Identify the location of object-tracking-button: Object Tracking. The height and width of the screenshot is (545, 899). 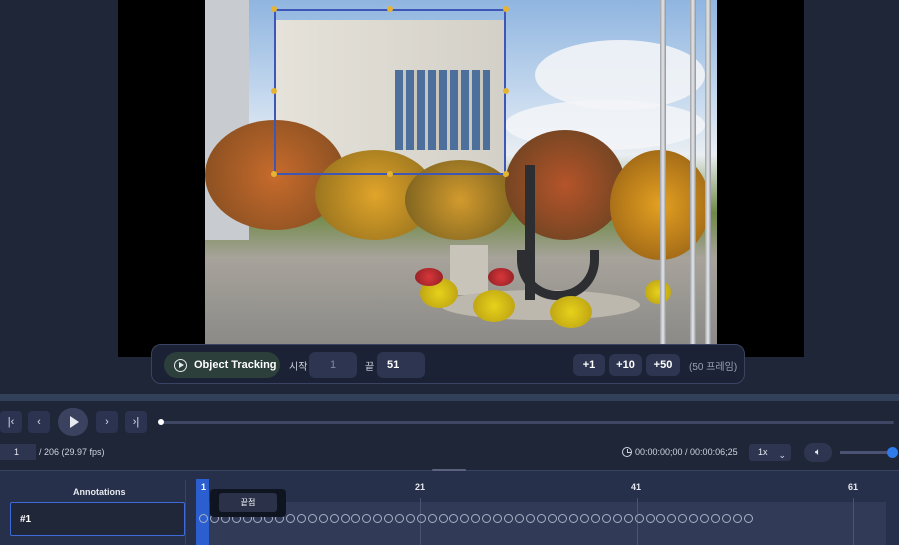
(222, 365).